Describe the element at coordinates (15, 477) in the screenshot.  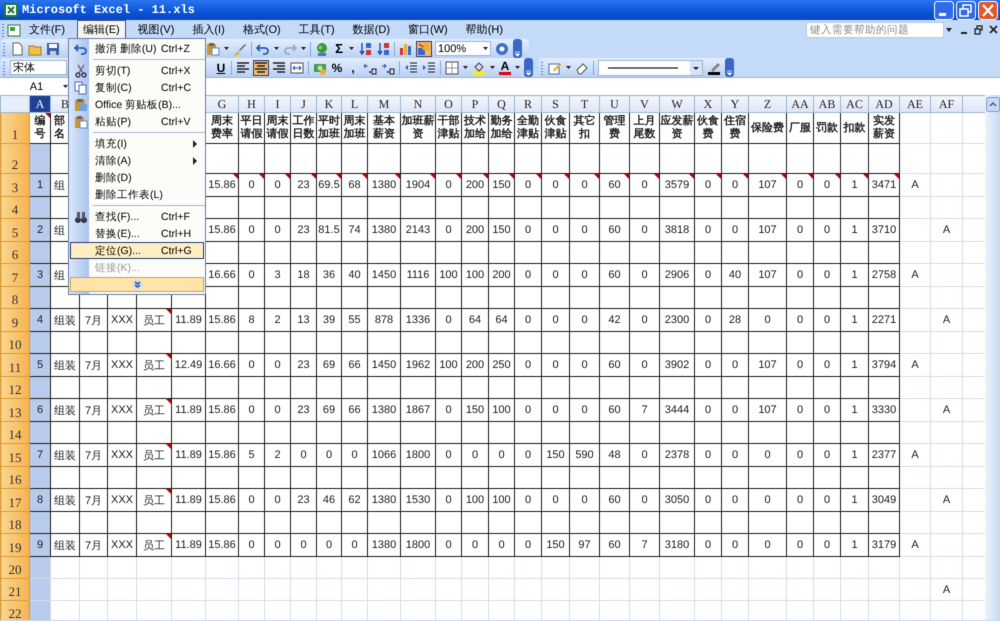
I see `row-header: 16` at that location.